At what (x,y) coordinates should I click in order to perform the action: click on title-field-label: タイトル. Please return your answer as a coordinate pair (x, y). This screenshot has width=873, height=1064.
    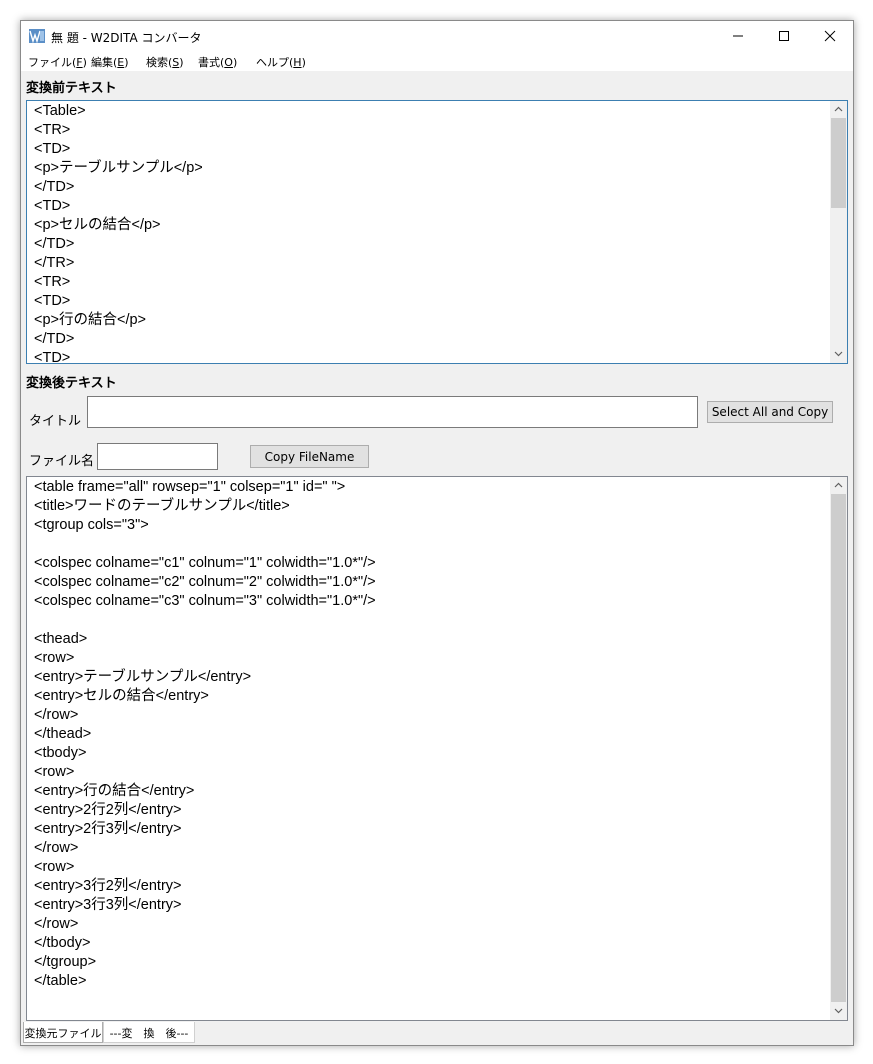
    Looking at the image, I should click on (55, 421).